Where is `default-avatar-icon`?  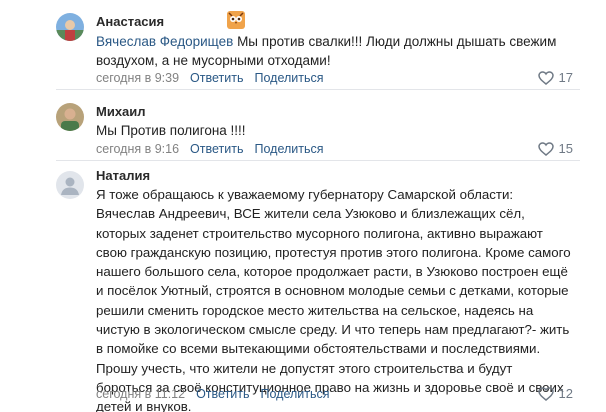 default-avatar-icon is located at coordinates (70, 185).